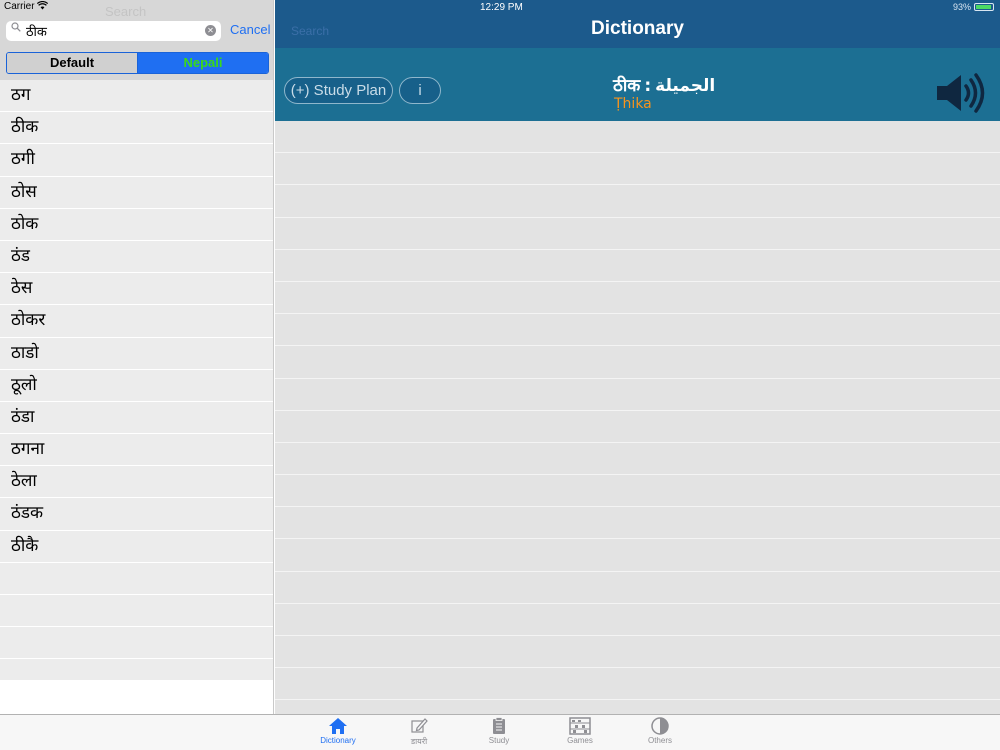 Image resolution: width=1000 pixels, height=750 pixels. What do you see at coordinates (136, 225) in the screenshot?
I see `word-list-item: ठोक` at bounding box center [136, 225].